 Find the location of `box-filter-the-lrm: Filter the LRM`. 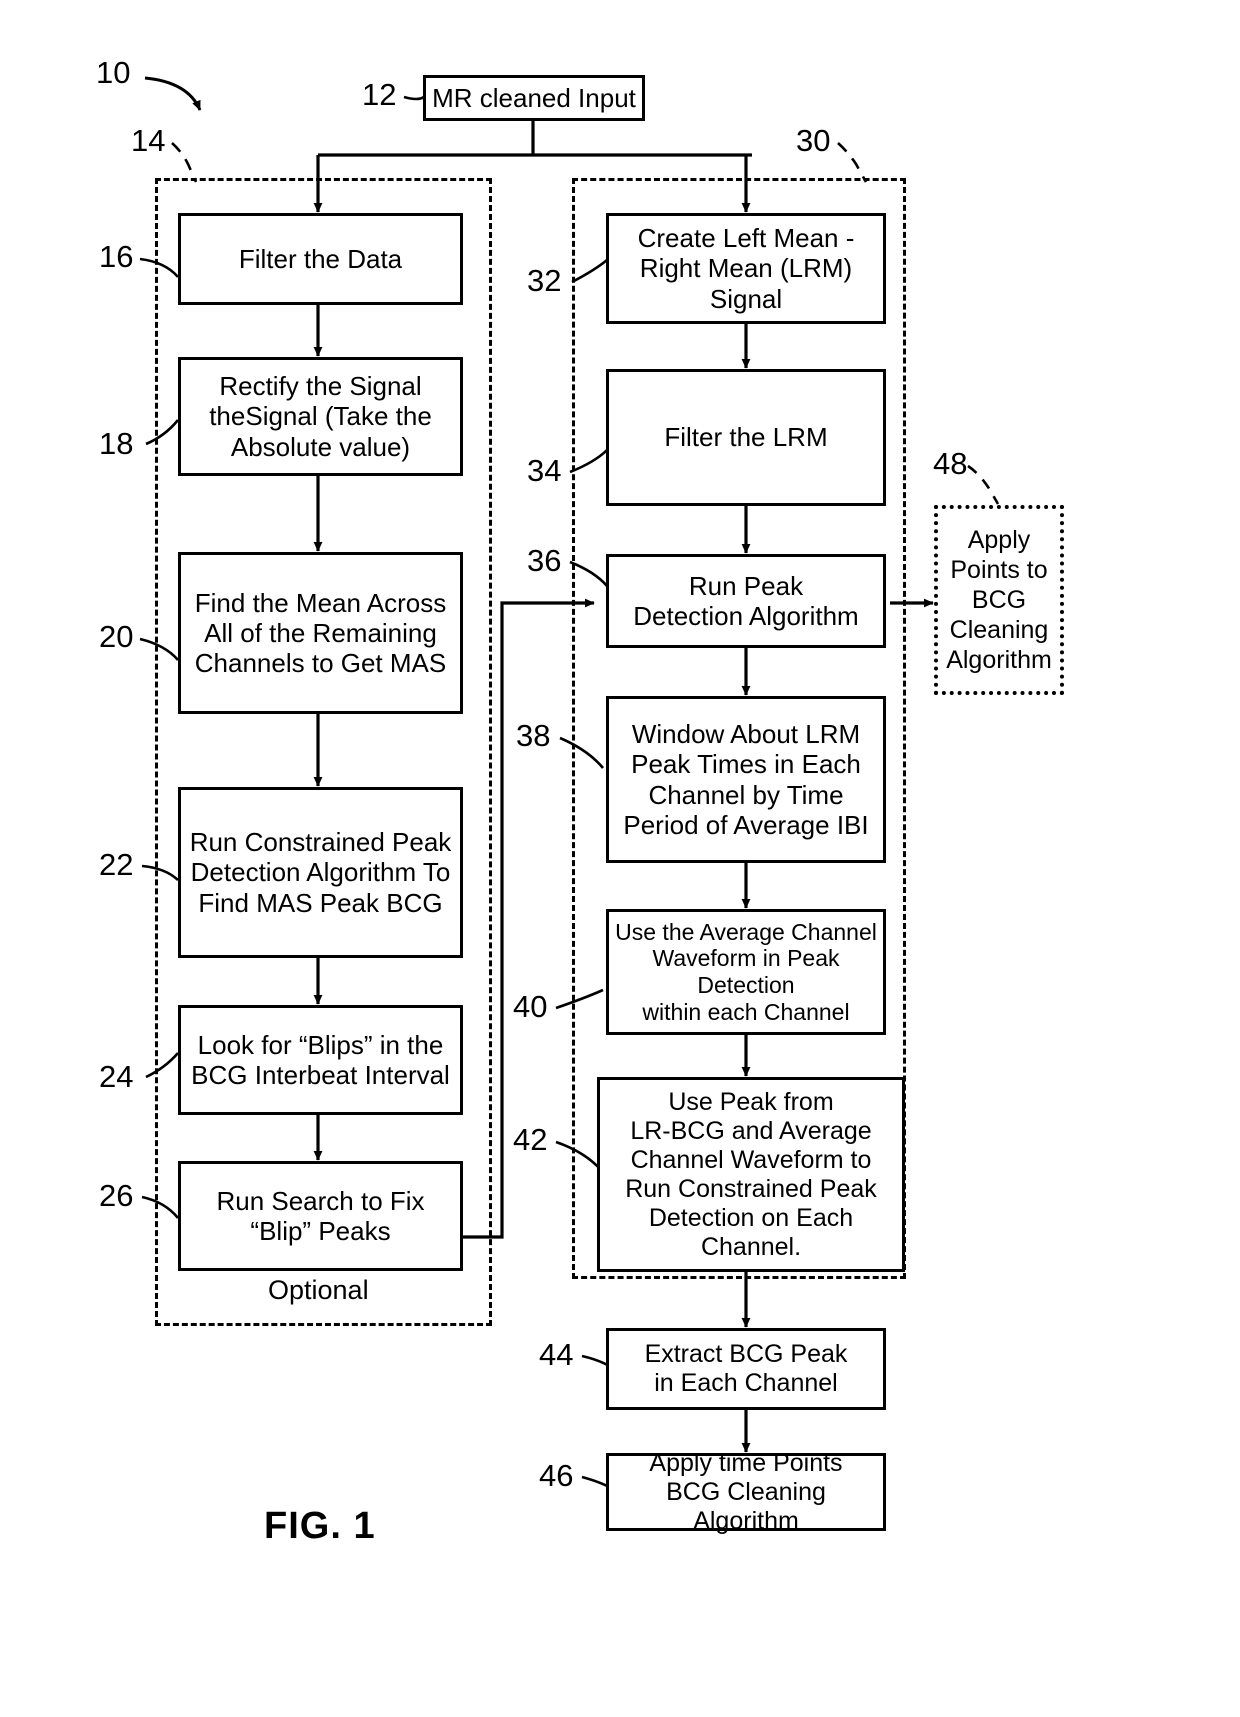

box-filter-the-lrm: Filter the LRM is located at coordinates (746, 437).